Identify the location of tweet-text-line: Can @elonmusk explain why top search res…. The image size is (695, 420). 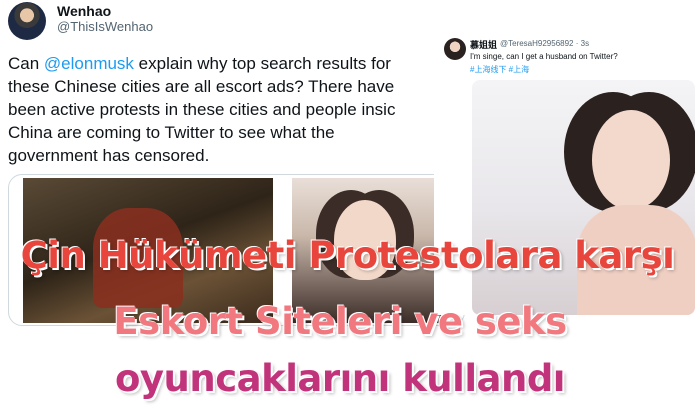
(199, 63).